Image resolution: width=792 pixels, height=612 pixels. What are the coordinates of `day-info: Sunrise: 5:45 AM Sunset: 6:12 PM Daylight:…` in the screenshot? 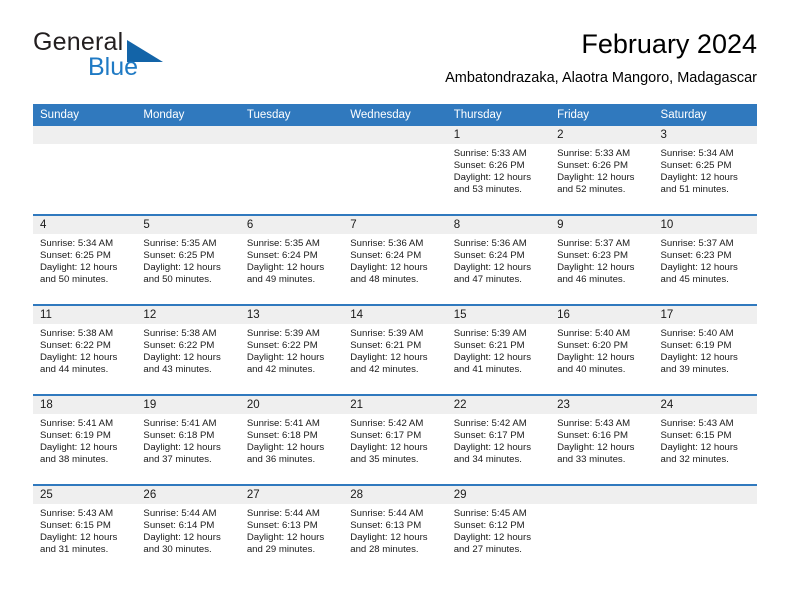 It's located at (498, 530).